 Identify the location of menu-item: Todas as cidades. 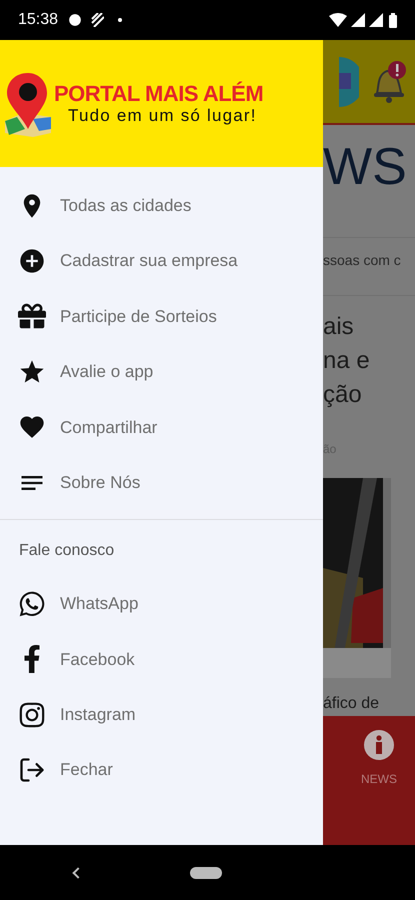
(161, 206).